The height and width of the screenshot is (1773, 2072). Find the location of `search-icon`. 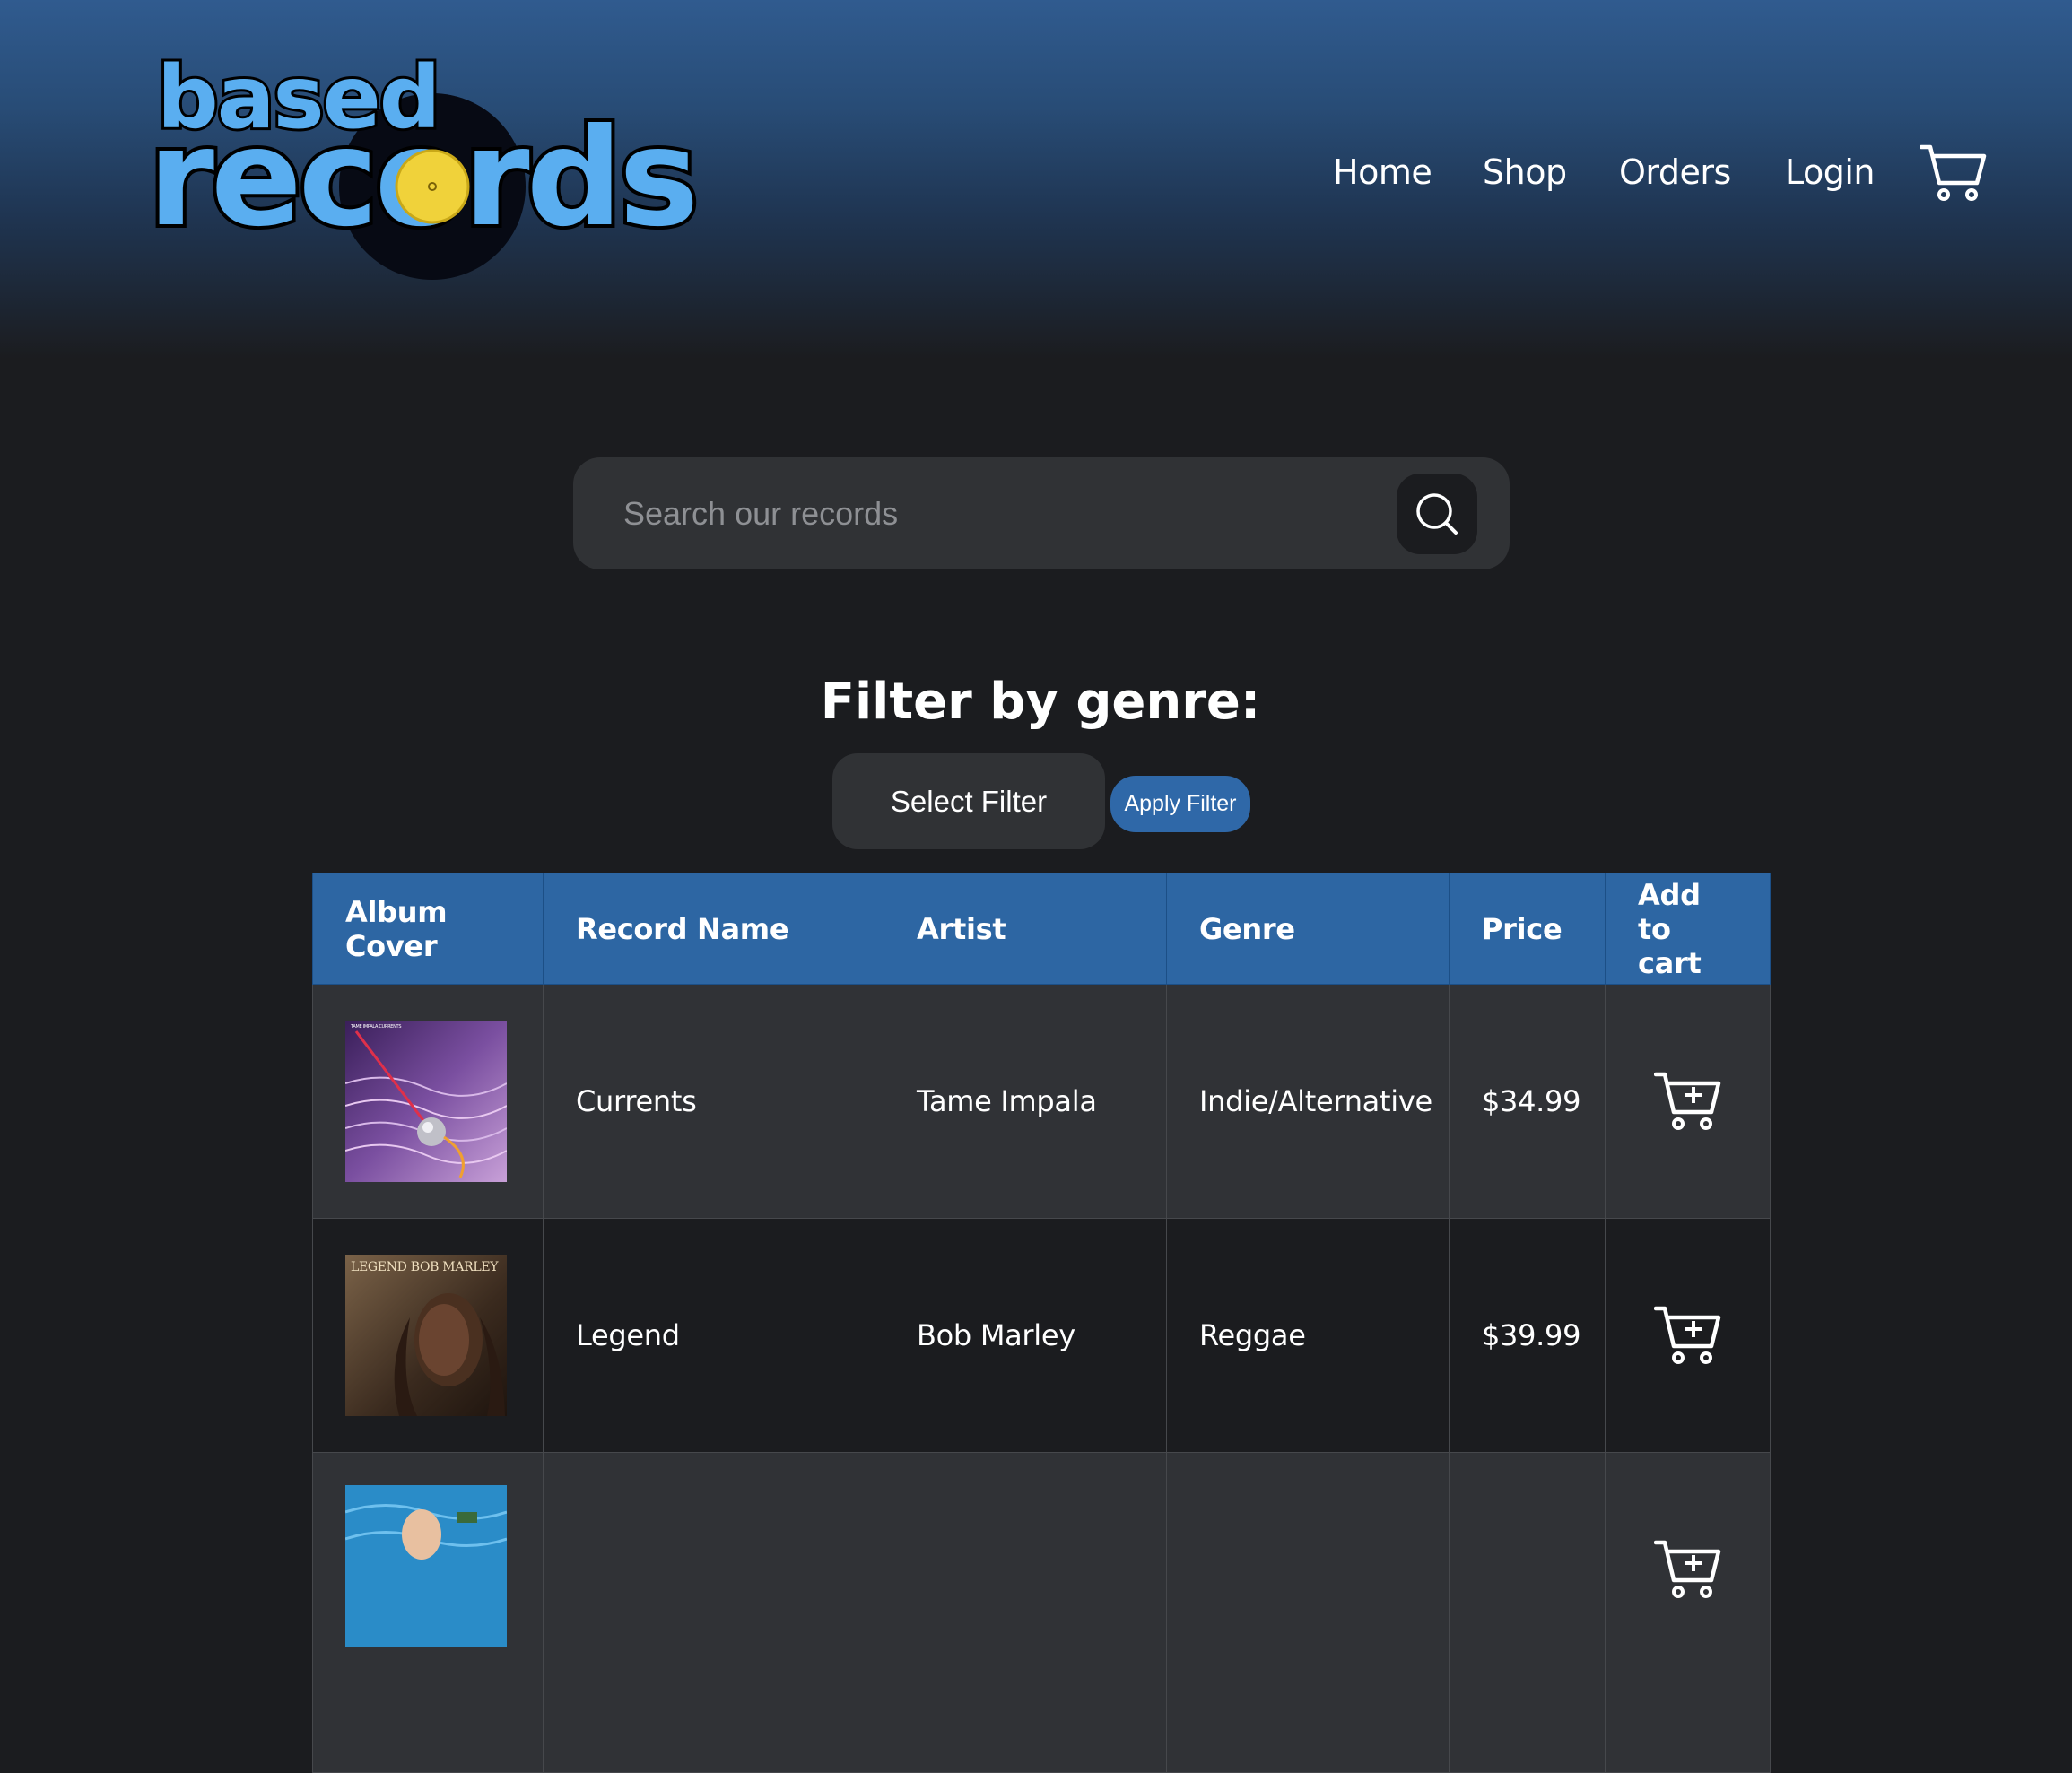

search-icon is located at coordinates (1437, 514).